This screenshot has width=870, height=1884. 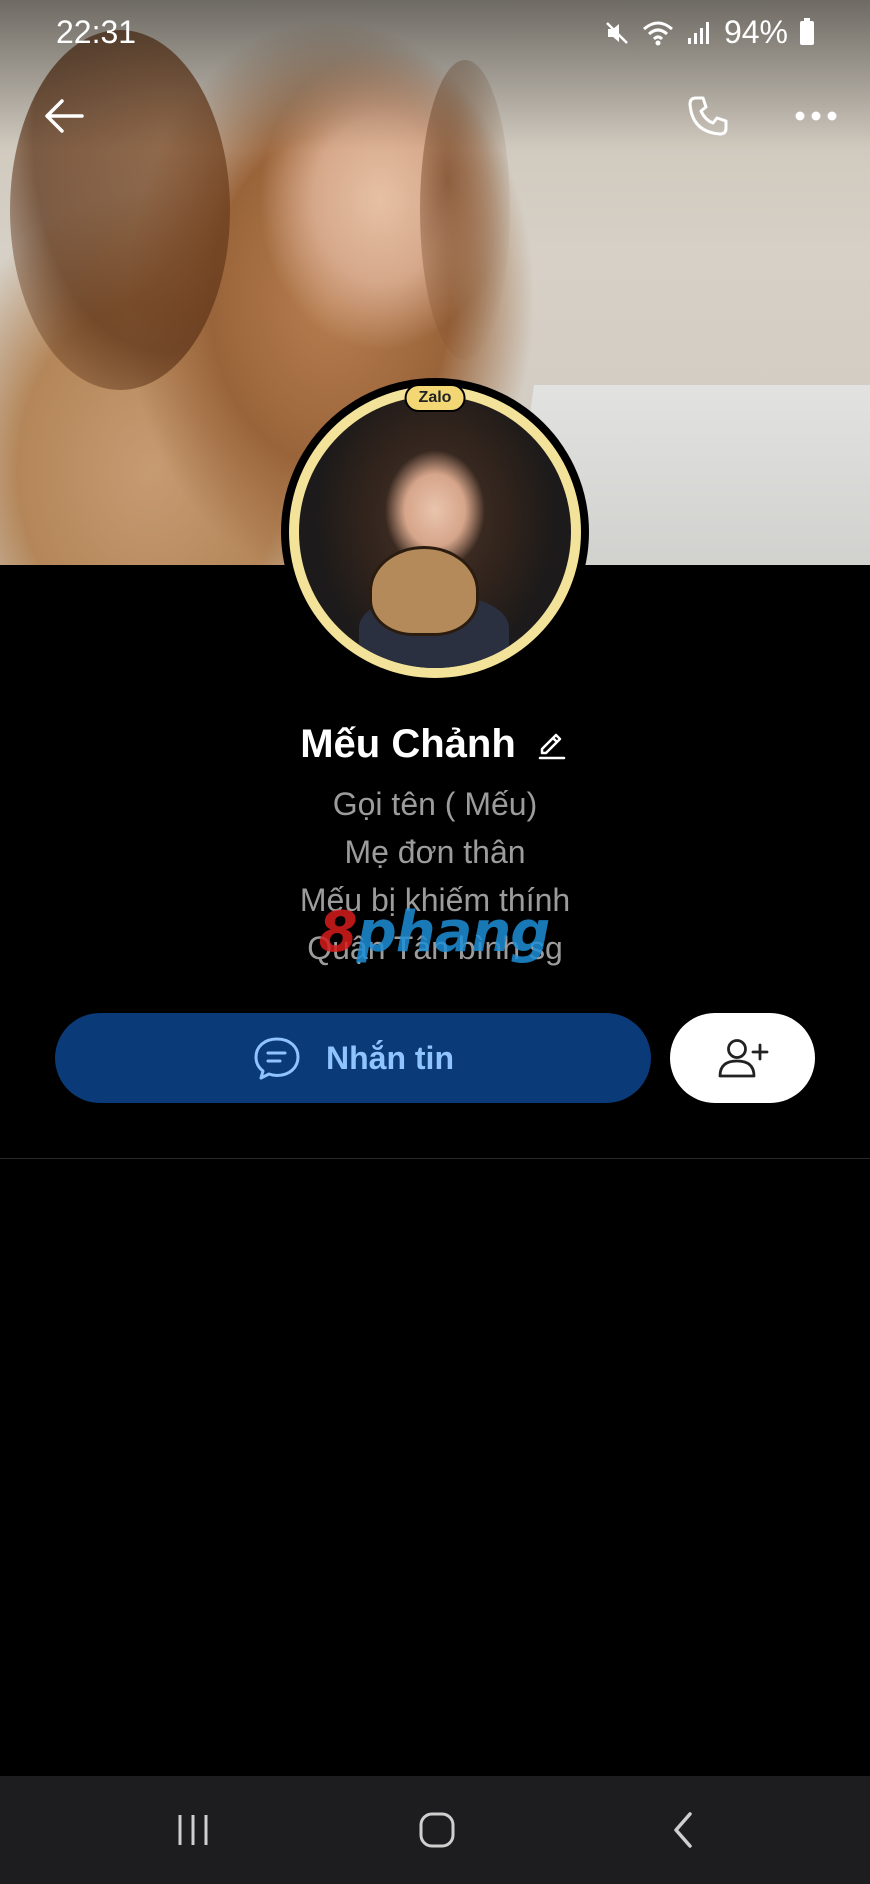 I want to click on avatar-photo, so click(x=435, y=532).